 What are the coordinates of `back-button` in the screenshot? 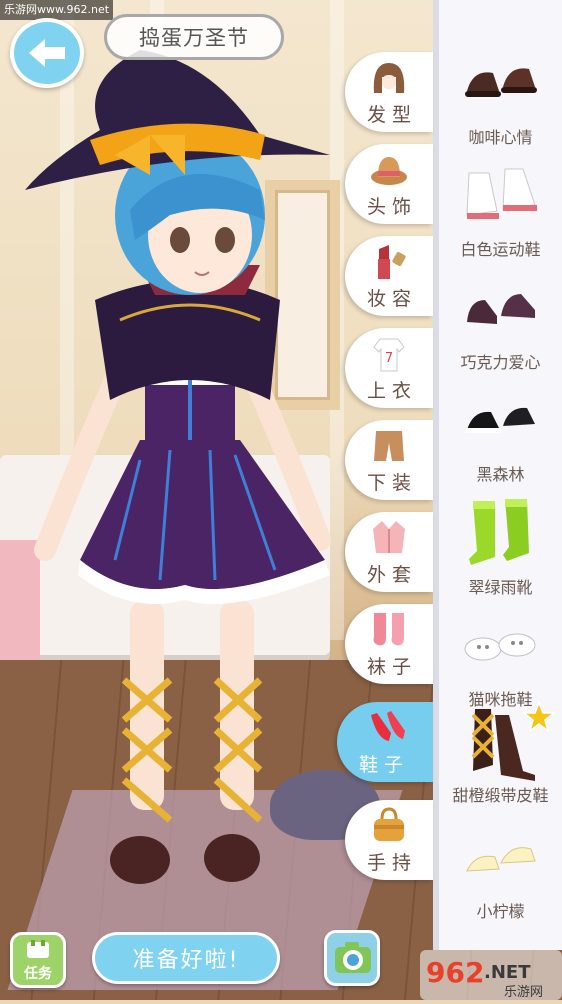 It's located at (47, 53).